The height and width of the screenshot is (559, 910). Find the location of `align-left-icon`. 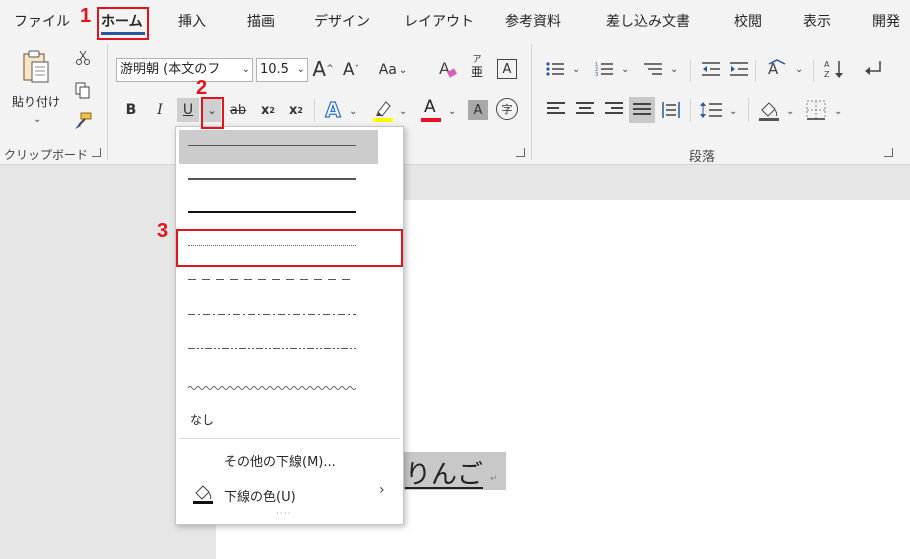

align-left-icon is located at coordinates (556, 110).